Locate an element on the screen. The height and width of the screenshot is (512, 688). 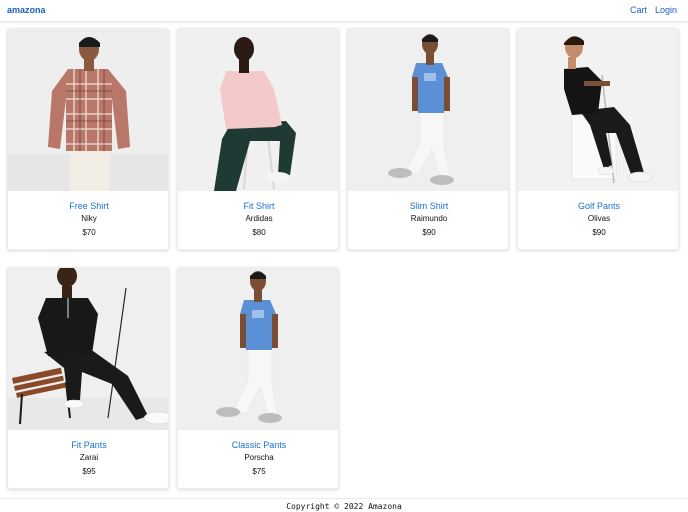
product-name-link: Golf Pants is located at coordinates (598, 206).